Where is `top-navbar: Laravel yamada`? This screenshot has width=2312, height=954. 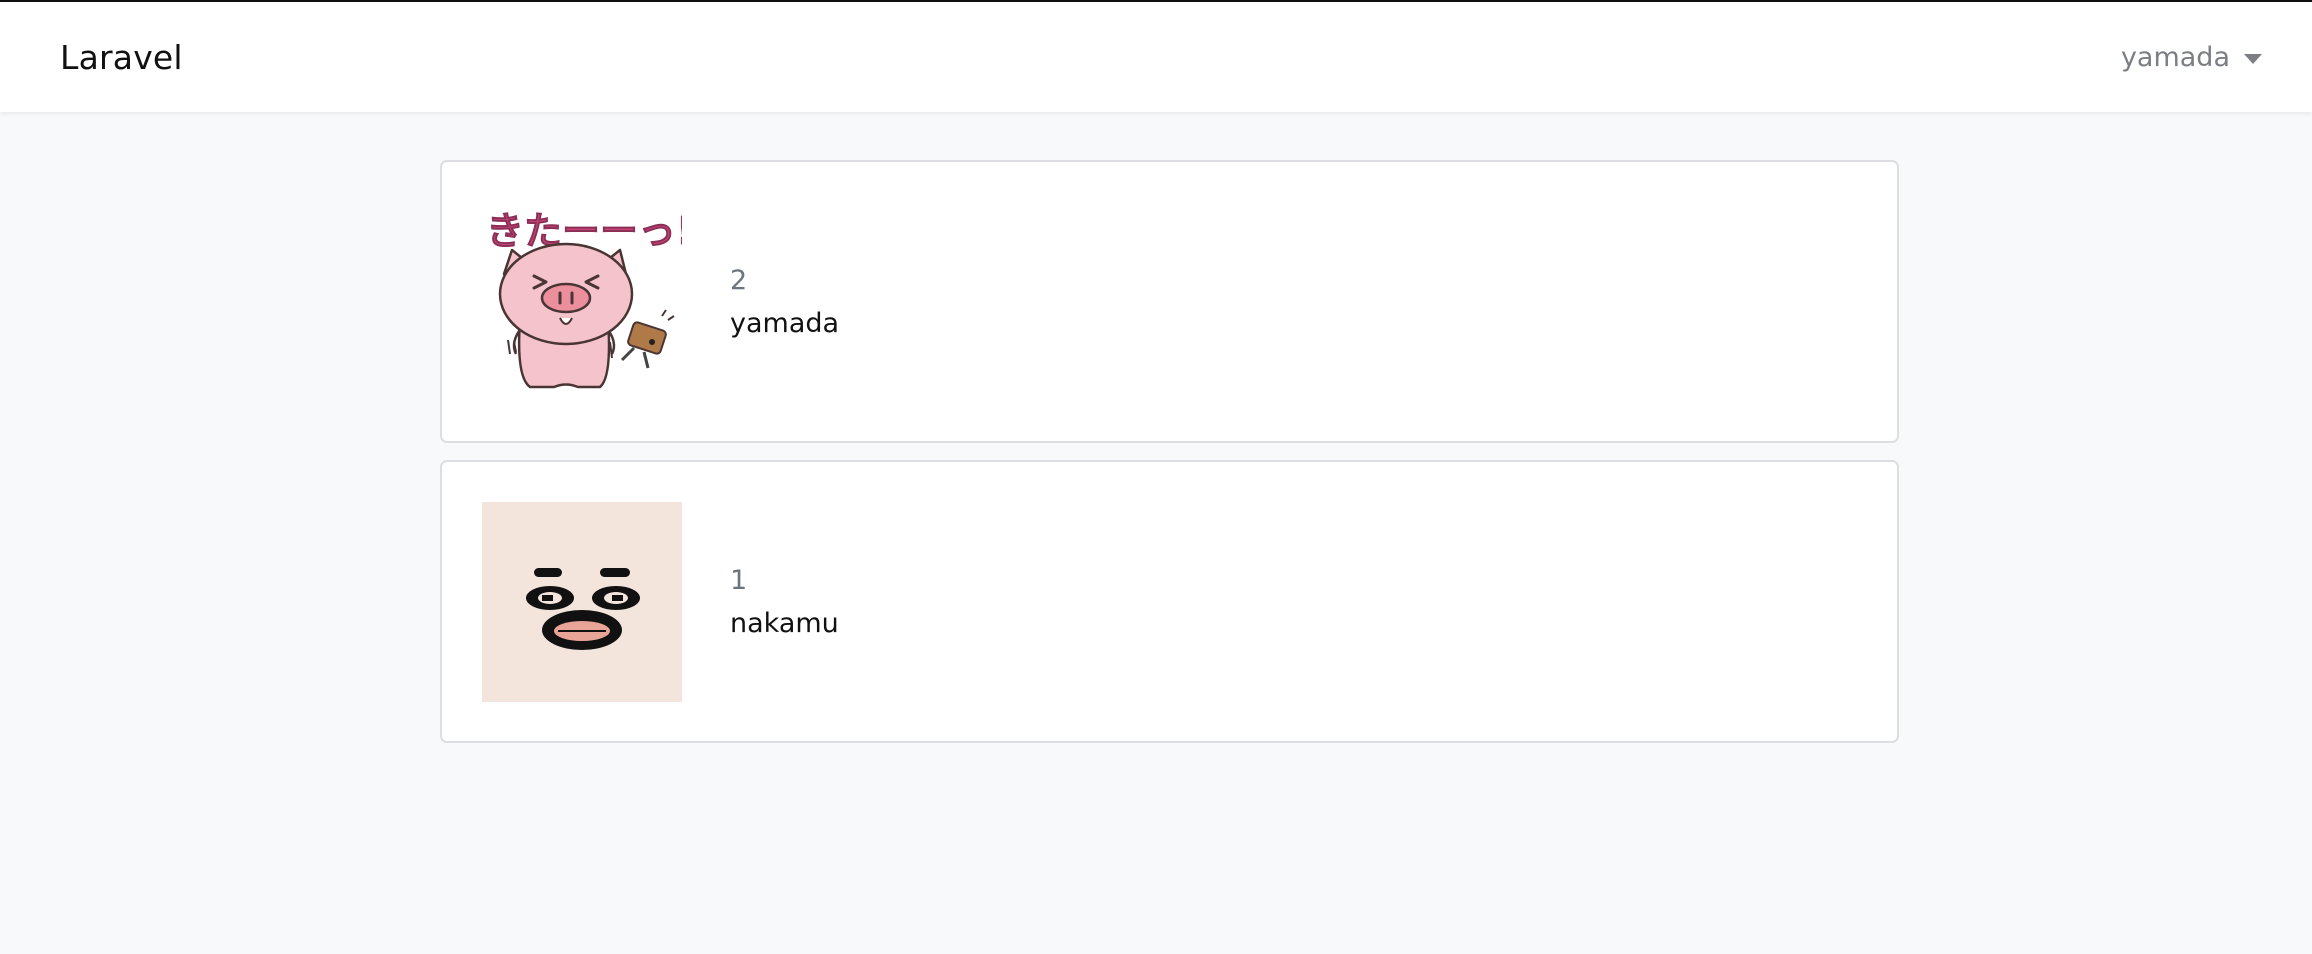 top-navbar: Laravel yamada is located at coordinates (1156, 57).